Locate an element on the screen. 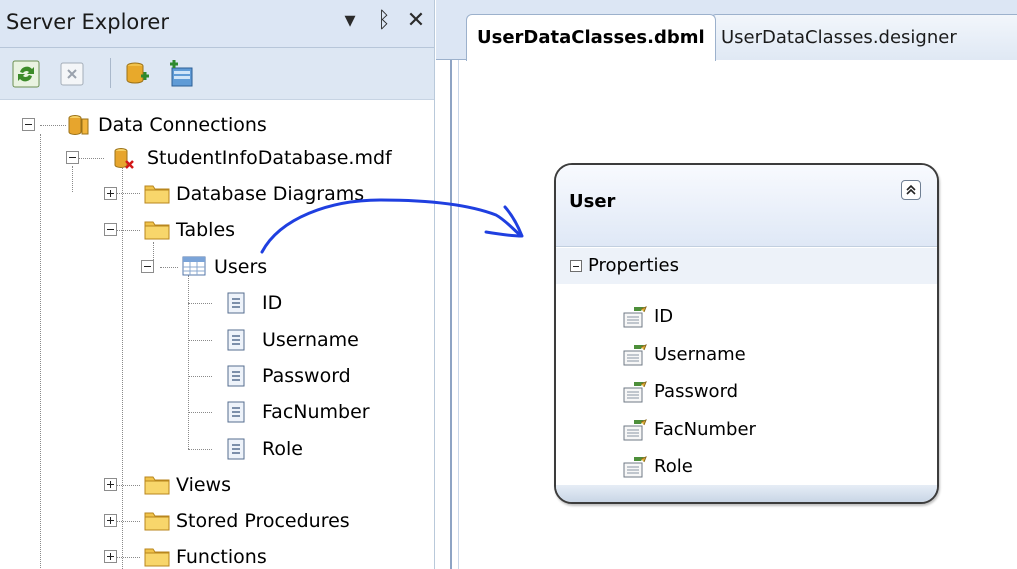 This screenshot has width=1017, height=569. properties-section-header: Properties is located at coordinates (746, 266).